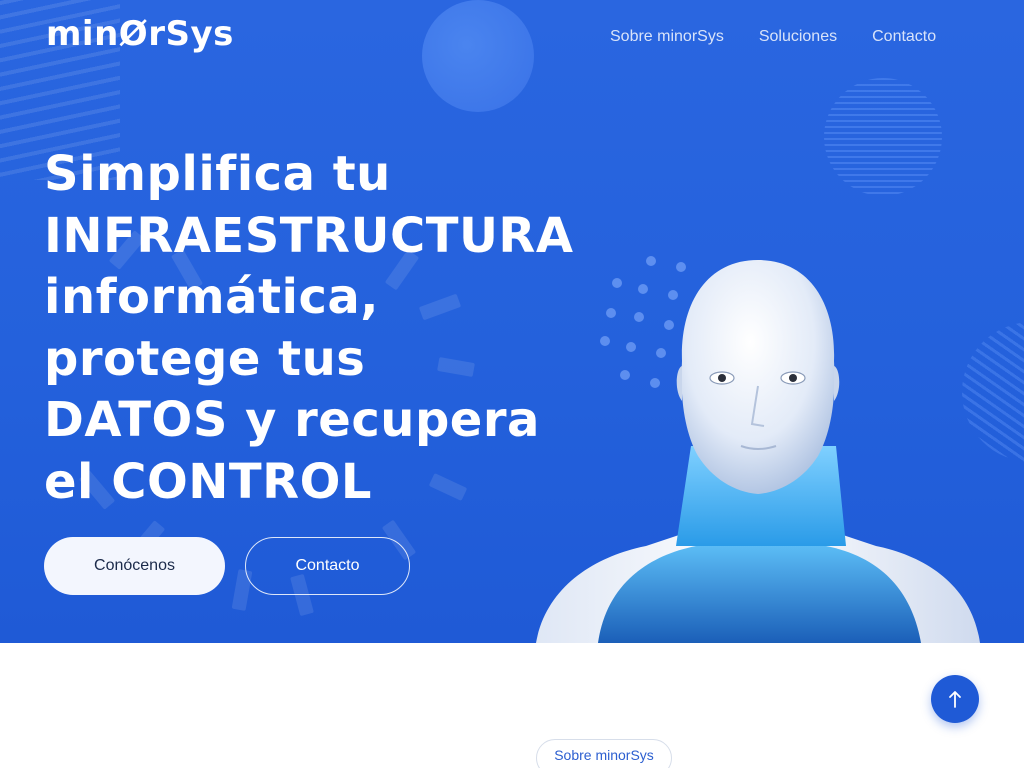 This screenshot has width=1024, height=768. I want to click on headline-line: Simplifica tu, so click(217, 174).